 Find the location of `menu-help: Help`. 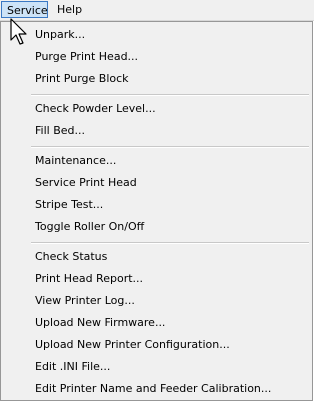

menu-help: Help is located at coordinates (70, 9).